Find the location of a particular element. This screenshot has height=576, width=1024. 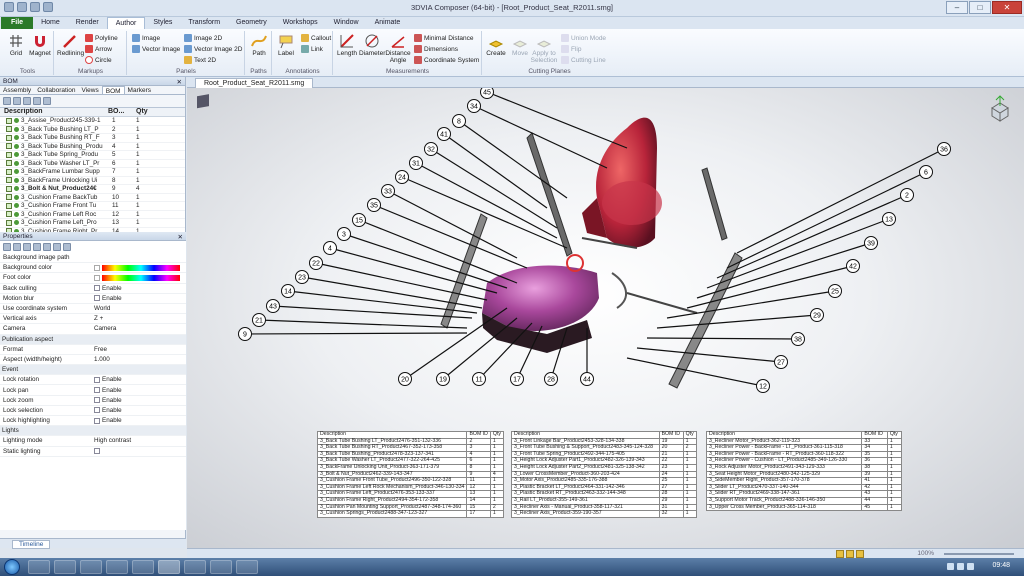

grid-button: Grid is located at coordinates (16, 45).